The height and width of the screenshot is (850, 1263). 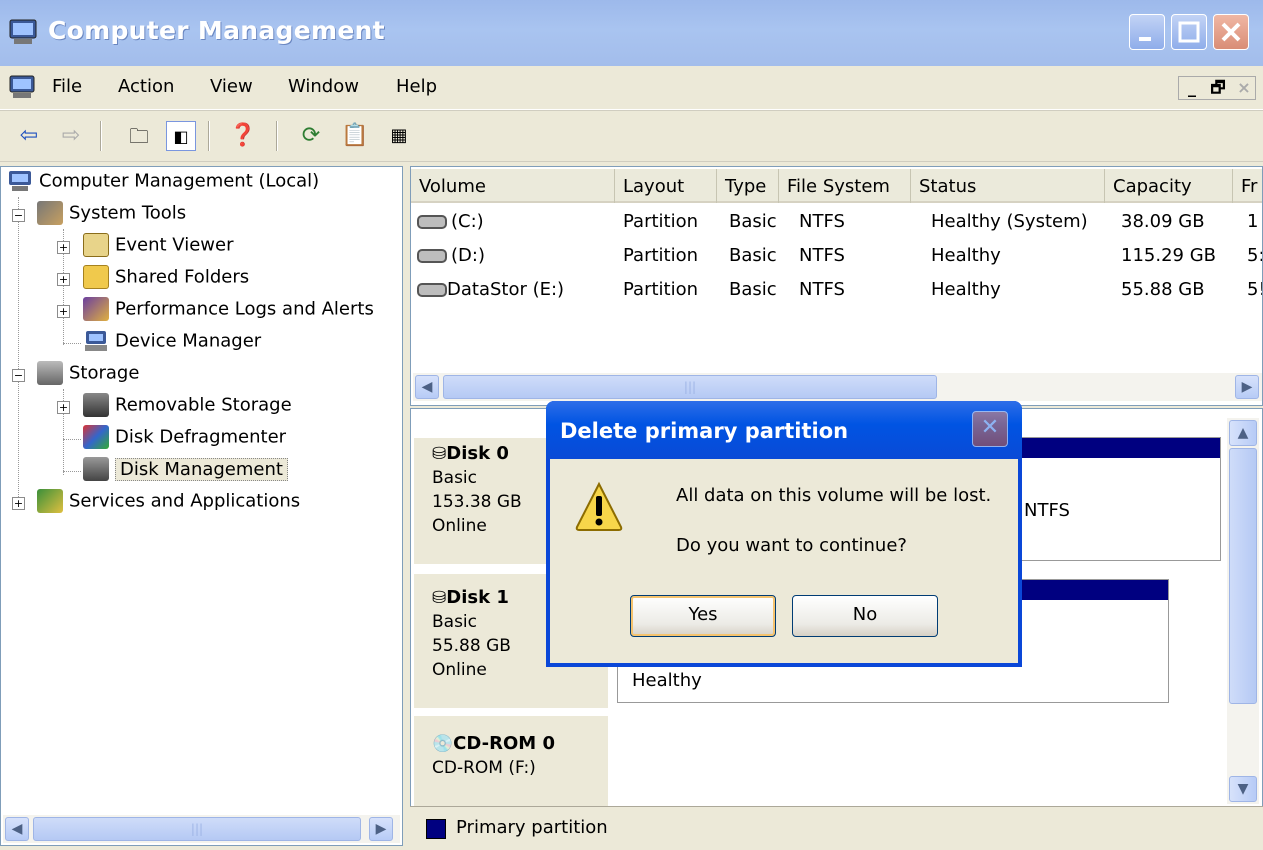 I want to click on maximize-button, so click(x=1189, y=32).